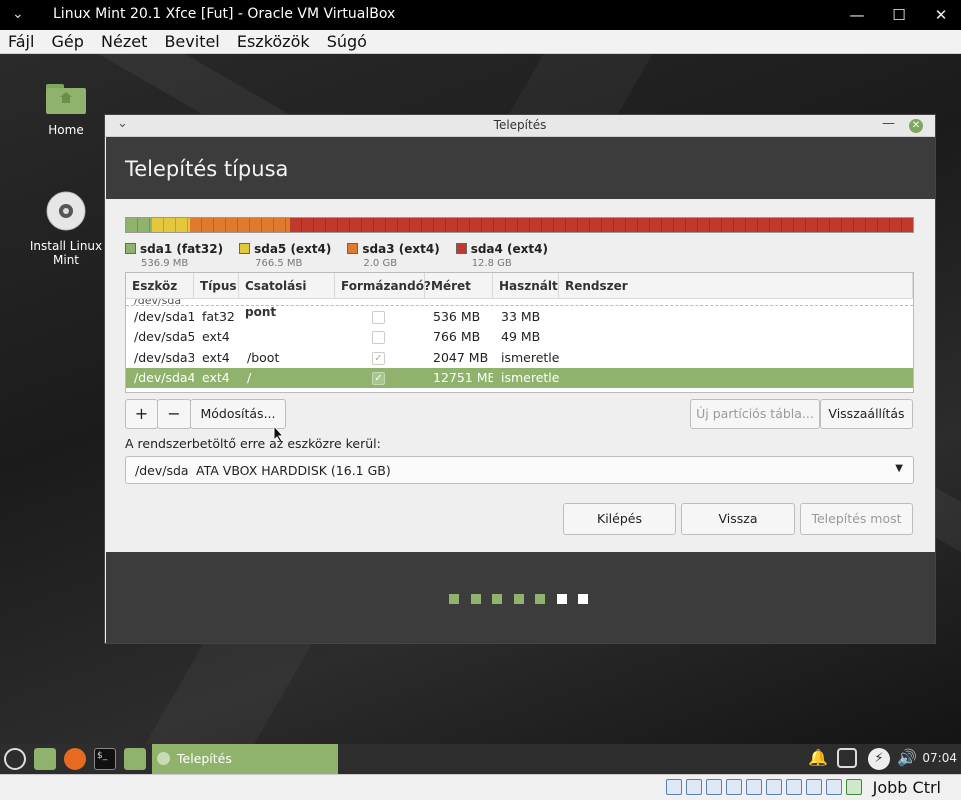 This screenshot has width=961, height=800. Describe the element at coordinates (866, 414) in the screenshot. I see `revert-button: Visszaállítás` at that location.